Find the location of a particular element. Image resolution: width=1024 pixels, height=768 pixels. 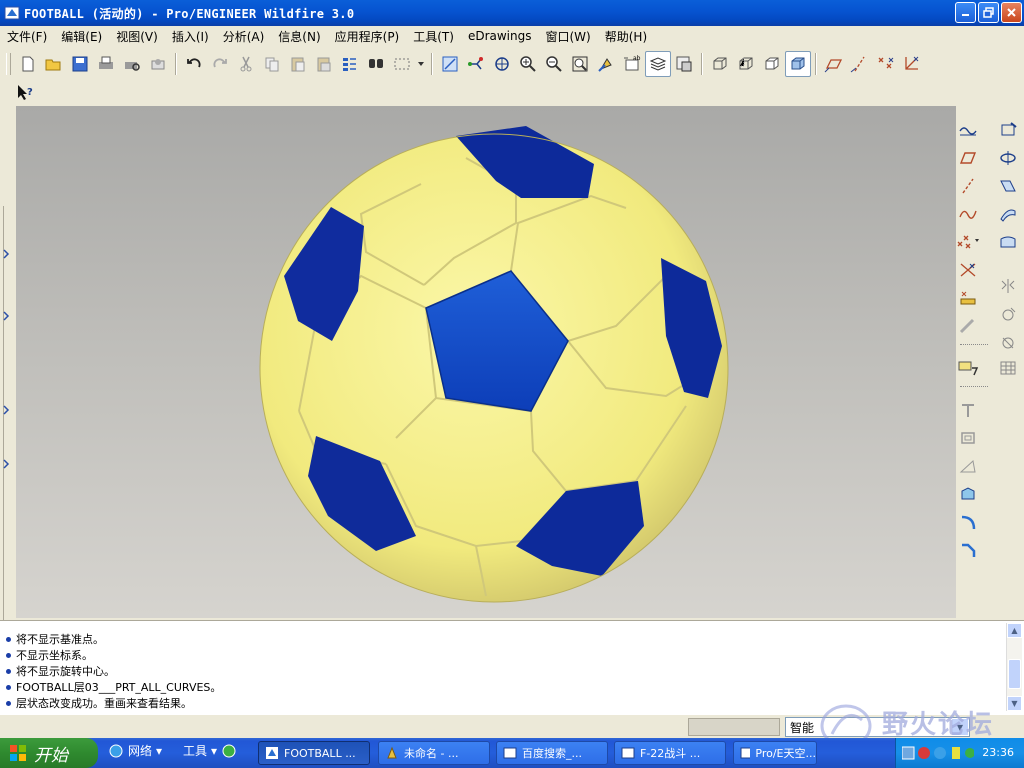

layers-button is located at coordinates (658, 64).